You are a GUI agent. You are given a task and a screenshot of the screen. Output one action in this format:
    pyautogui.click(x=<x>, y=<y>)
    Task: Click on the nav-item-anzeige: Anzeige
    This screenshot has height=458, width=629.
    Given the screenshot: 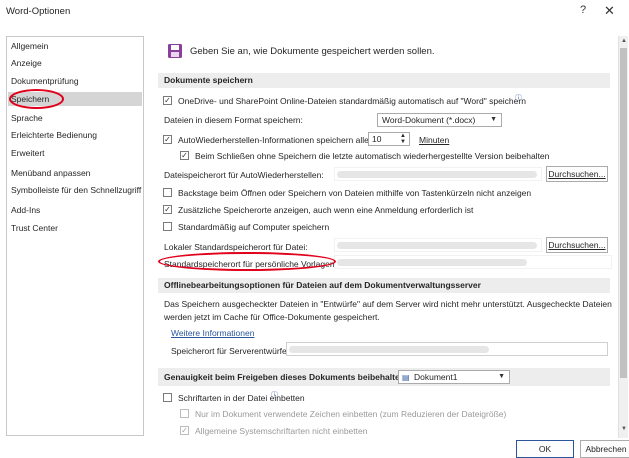 What is the action you would take?
    pyautogui.click(x=26, y=63)
    